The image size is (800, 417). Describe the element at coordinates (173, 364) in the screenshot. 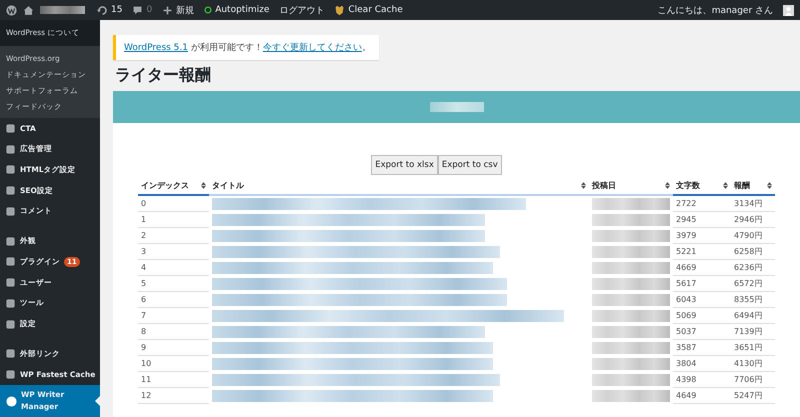

I see `table-cell: 10` at that location.